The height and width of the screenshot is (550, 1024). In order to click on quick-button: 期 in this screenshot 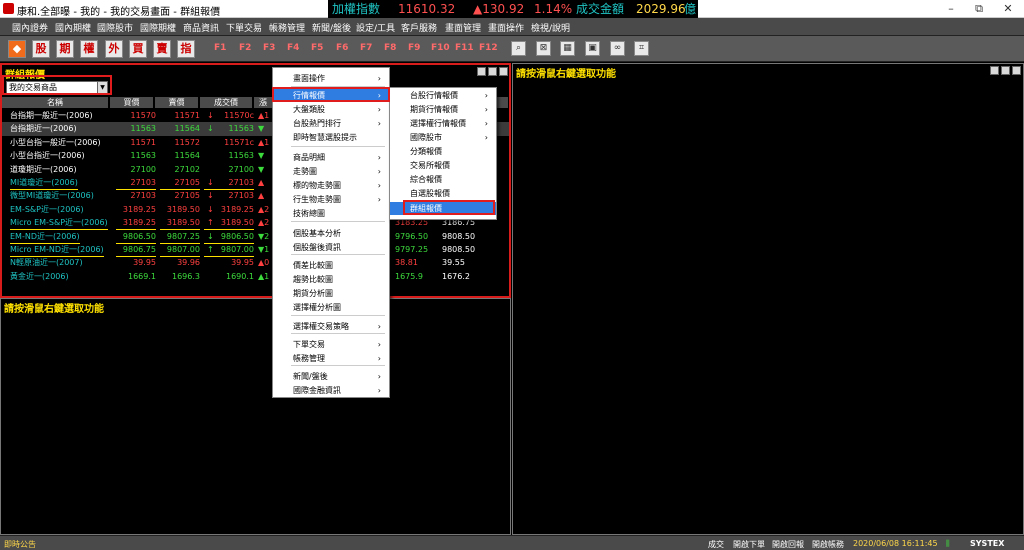, I will do `click(65, 49)`.